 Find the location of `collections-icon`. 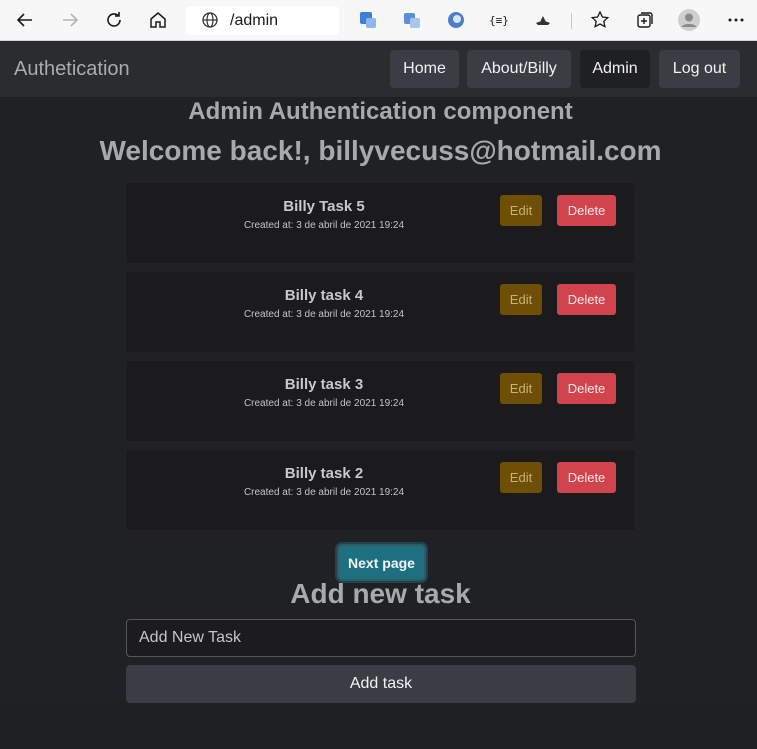

collections-icon is located at coordinates (645, 20).